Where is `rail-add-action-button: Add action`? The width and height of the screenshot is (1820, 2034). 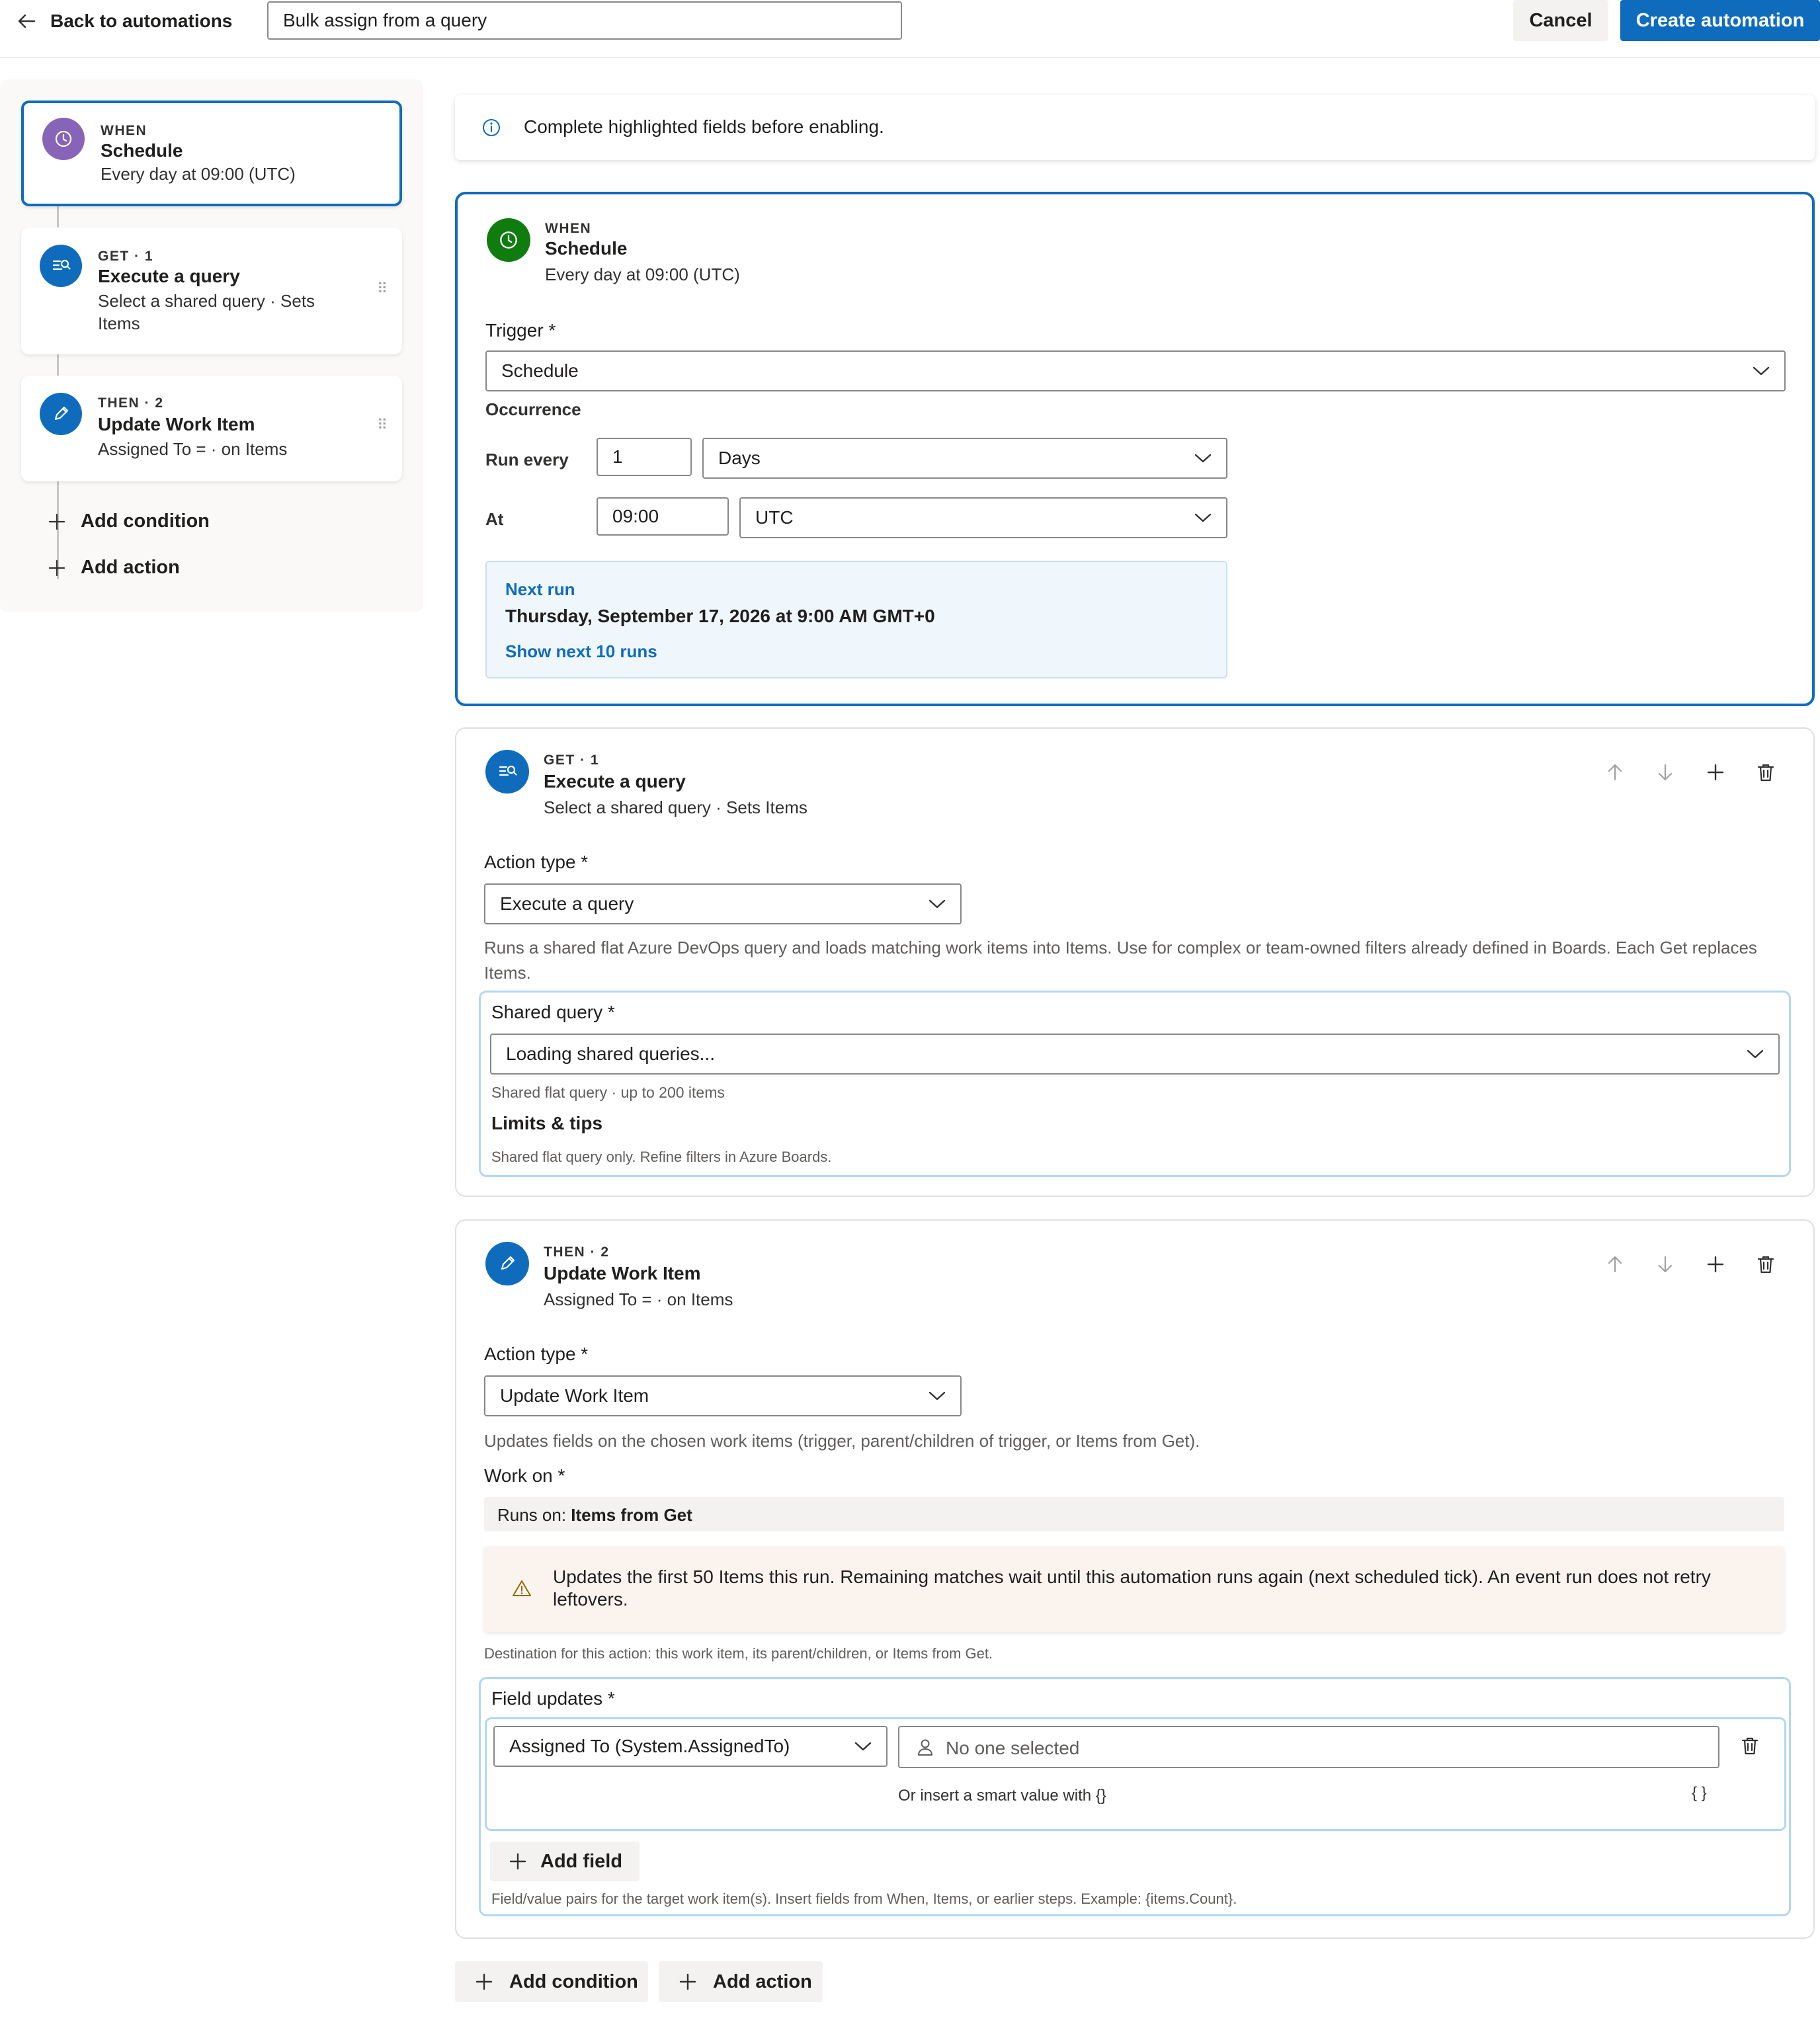 rail-add-action-button: Add action is located at coordinates (114, 568).